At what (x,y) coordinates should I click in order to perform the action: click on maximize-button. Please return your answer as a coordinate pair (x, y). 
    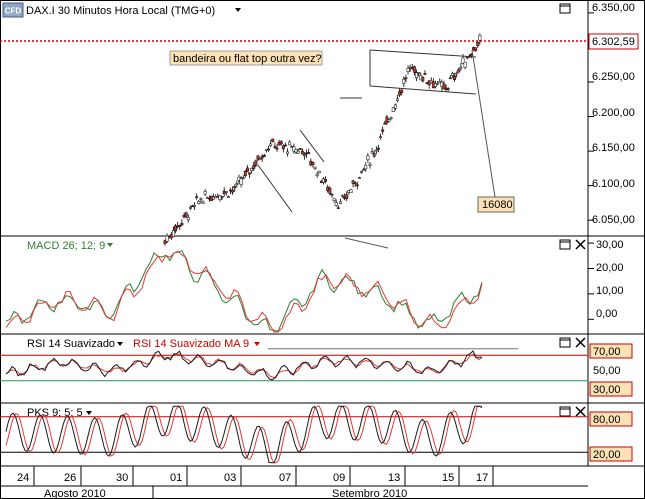
    Looking at the image, I should click on (565, 8).